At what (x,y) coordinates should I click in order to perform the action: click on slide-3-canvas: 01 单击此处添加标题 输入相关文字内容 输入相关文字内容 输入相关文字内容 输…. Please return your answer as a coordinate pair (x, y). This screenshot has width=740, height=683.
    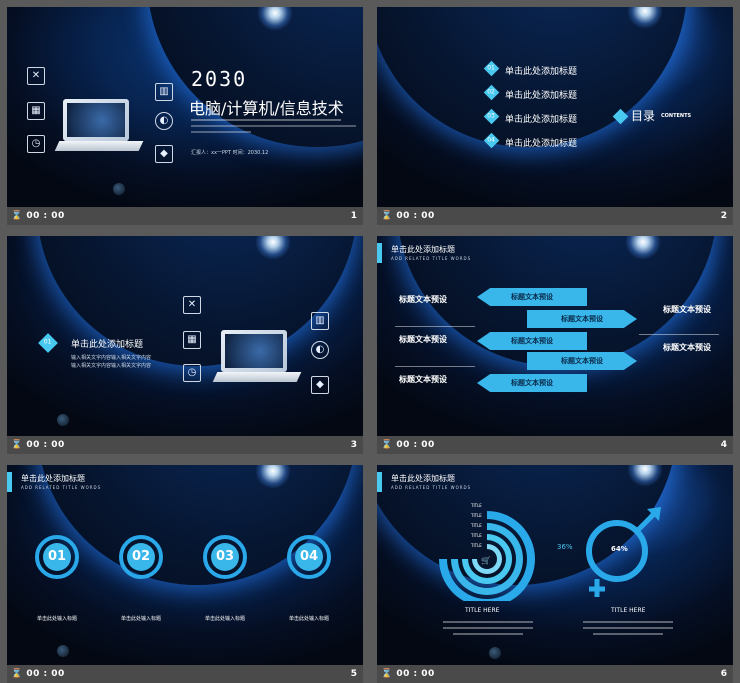
    Looking at the image, I should click on (185, 336).